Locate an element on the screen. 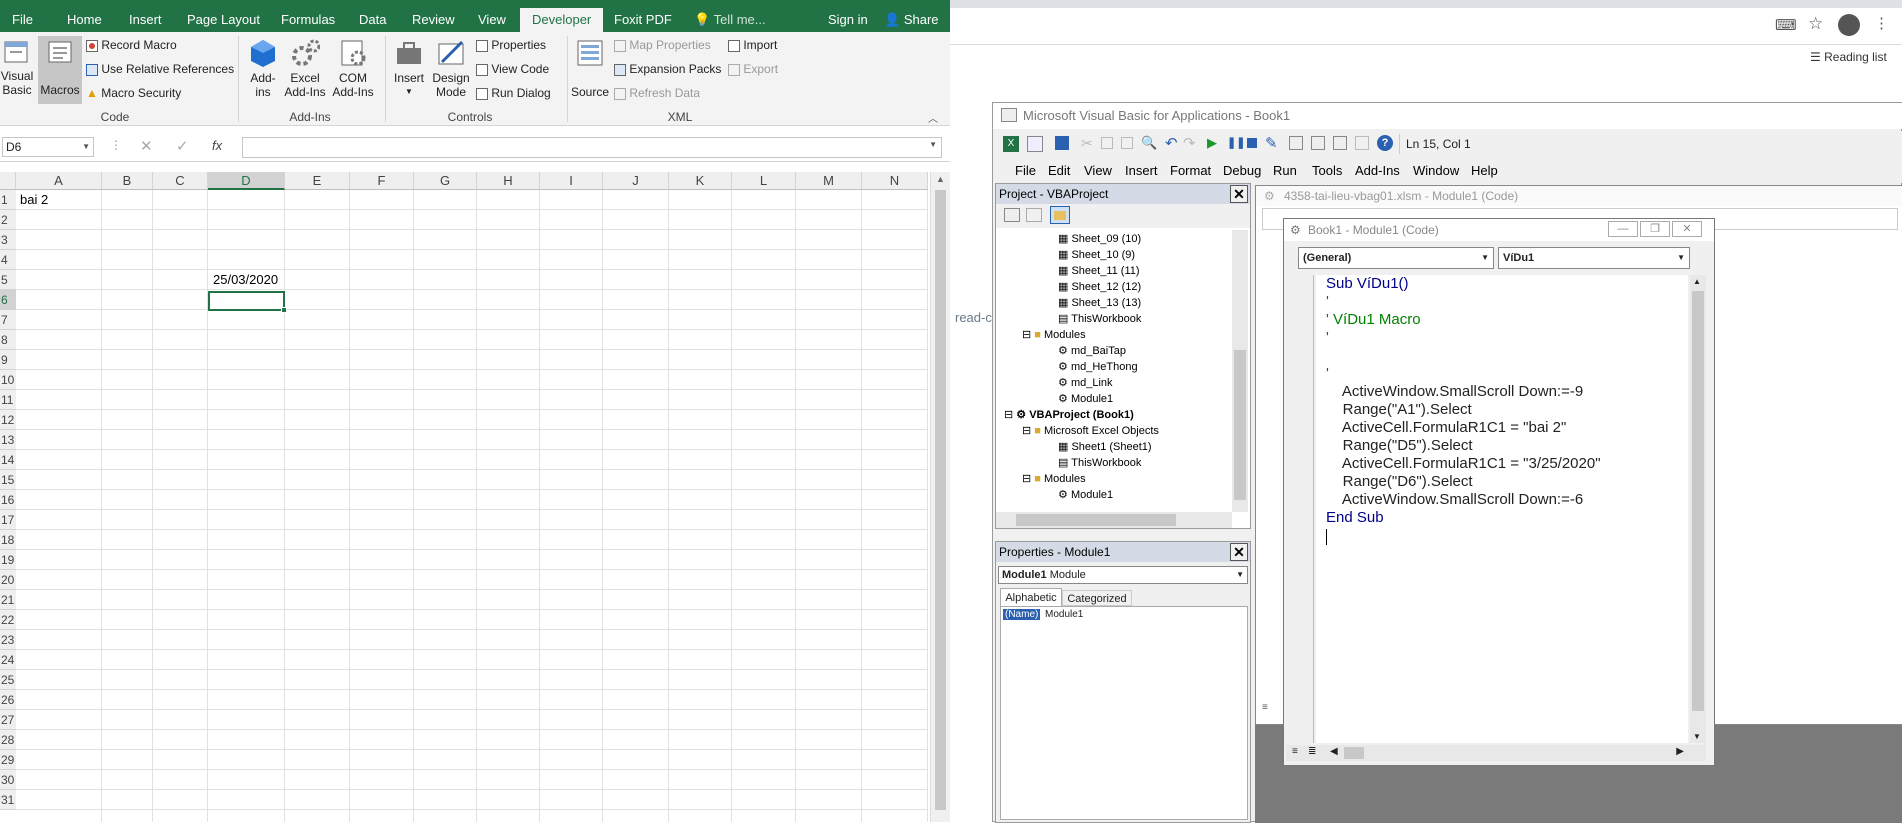  star-icon: ☆ is located at coordinates (1815, 24).